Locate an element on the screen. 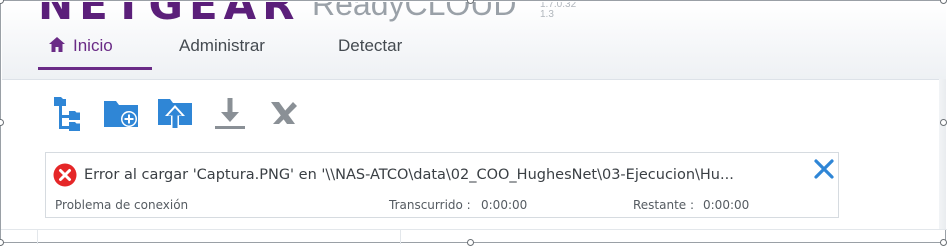 The width and height of the screenshot is (948, 246). new-folder-button is located at coordinates (121, 115).